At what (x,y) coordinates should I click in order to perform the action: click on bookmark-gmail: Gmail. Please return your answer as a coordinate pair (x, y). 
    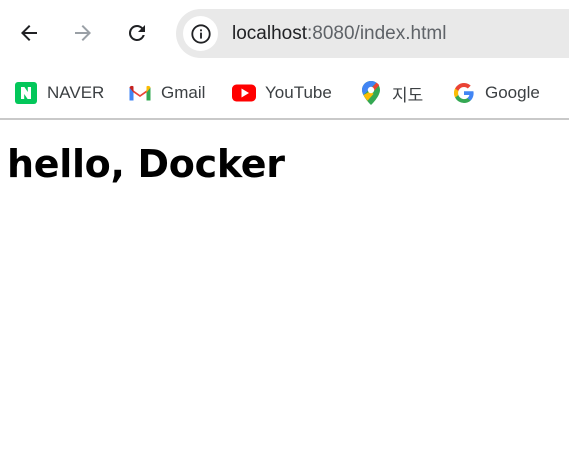
    Looking at the image, I should click on (166, 93).